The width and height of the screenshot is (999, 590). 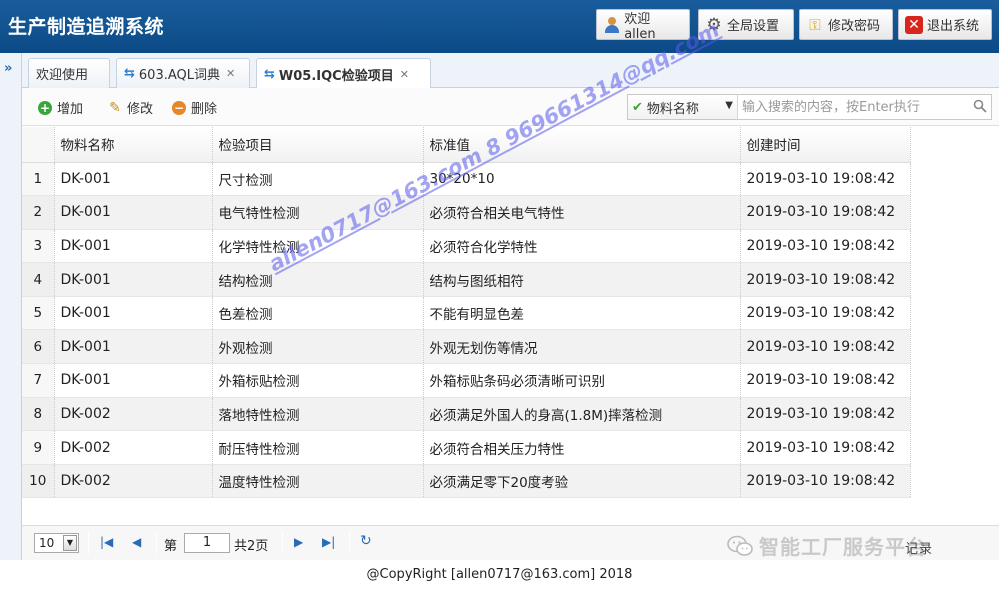 I want to click on key-icon: ⚿, so click(x=815, y=24).